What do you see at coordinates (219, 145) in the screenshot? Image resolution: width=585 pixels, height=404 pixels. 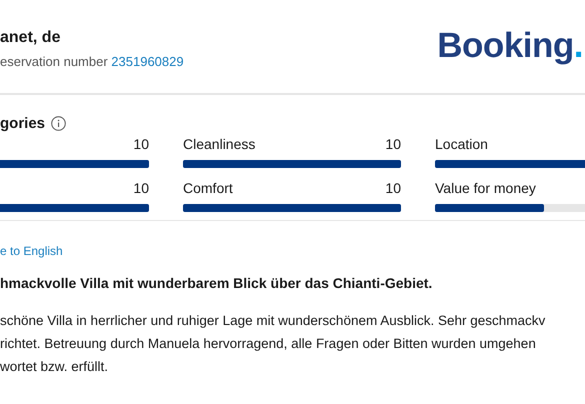 I see `category-label: Cleanliness` at bounding box center [219, 145].